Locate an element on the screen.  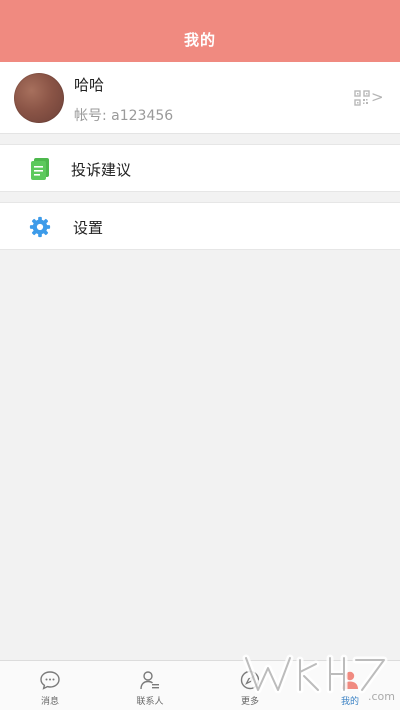
menu-label-settings: 设置 is located at coordinates (88, 228).